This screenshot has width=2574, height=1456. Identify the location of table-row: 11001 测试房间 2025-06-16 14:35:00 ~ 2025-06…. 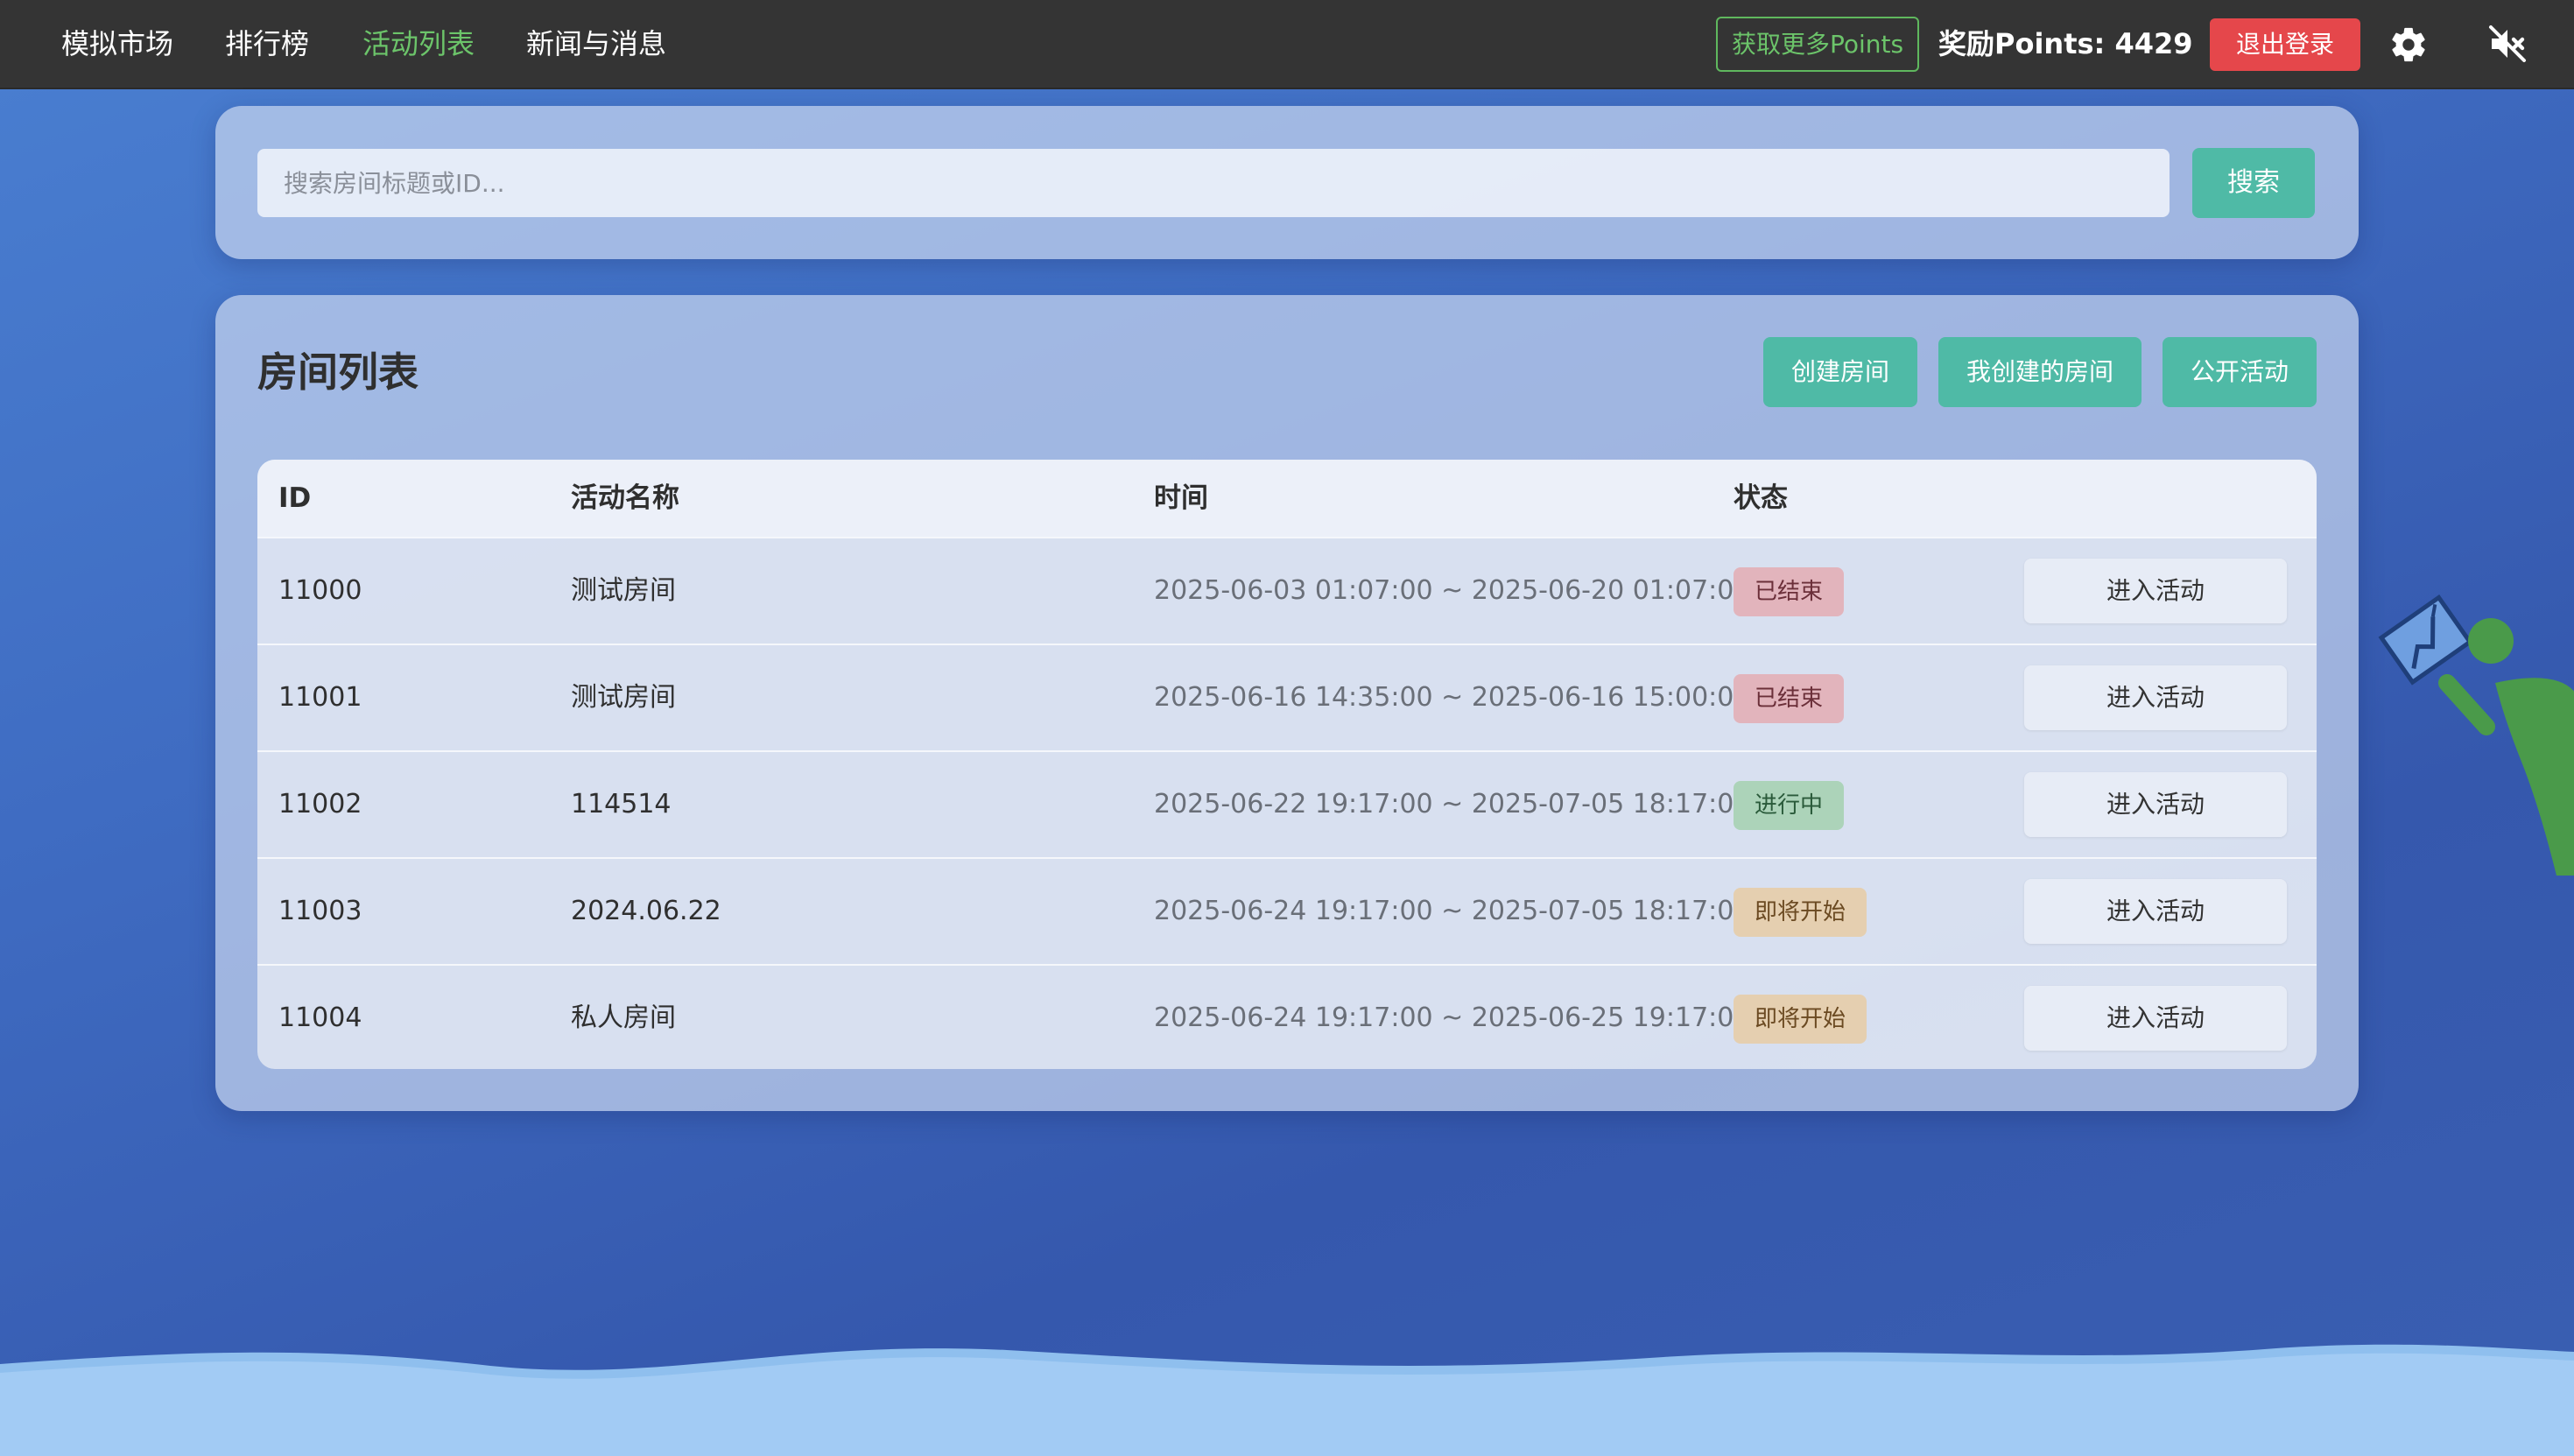
(1287, 697).